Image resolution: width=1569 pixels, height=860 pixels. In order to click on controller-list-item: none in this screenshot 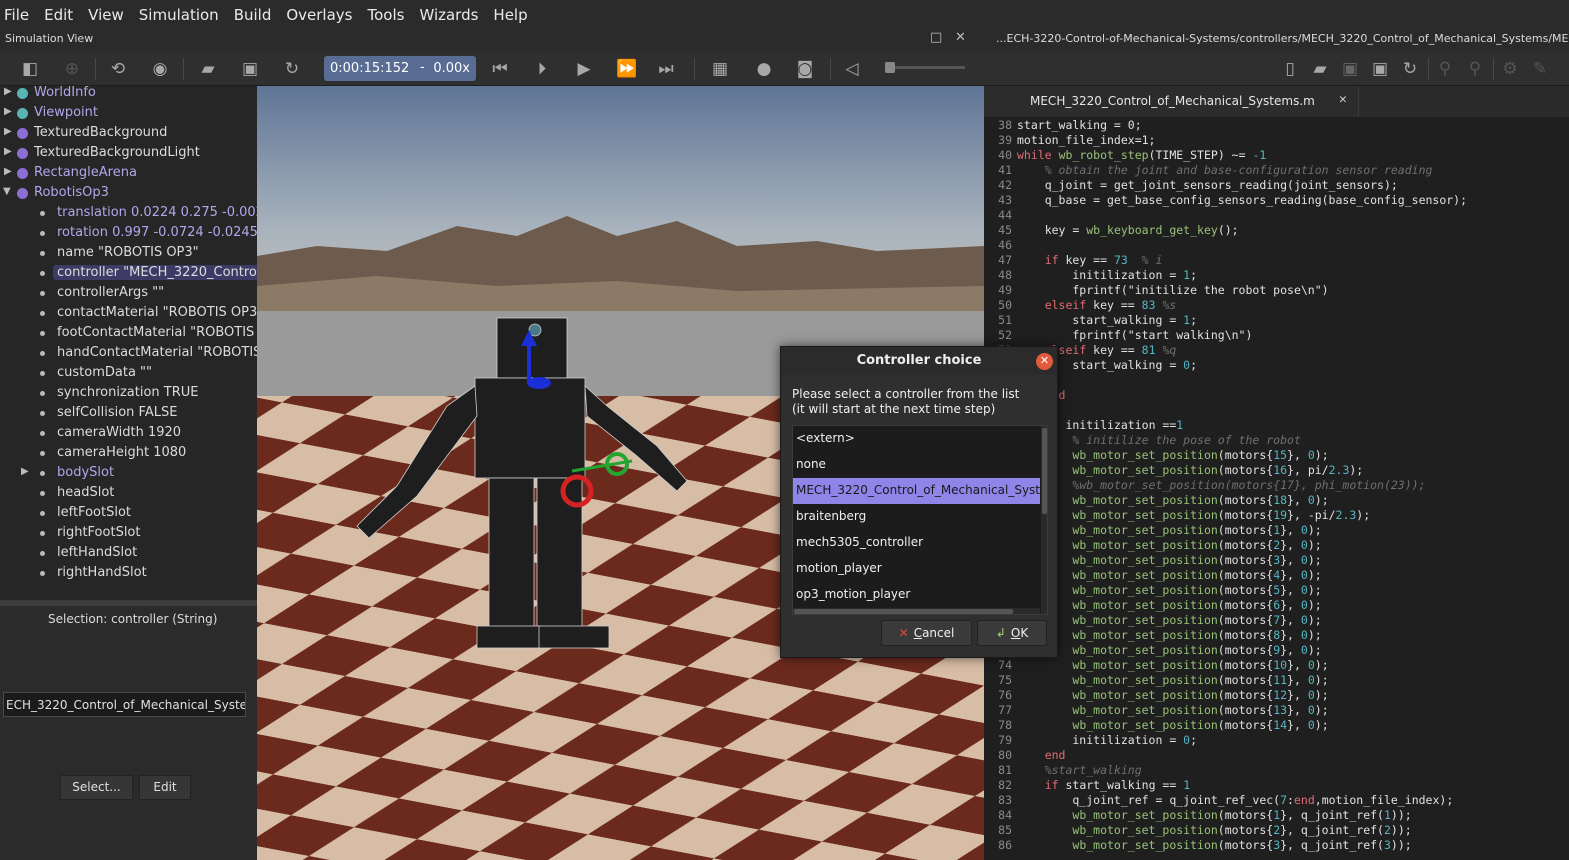, I will do `click(916, 465)`.